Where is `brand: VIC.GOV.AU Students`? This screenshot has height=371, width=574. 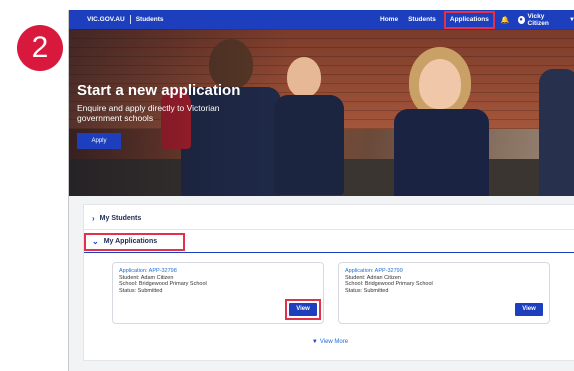
brand: VIC.GOV.AU Students is located at coordinates (125, 19).